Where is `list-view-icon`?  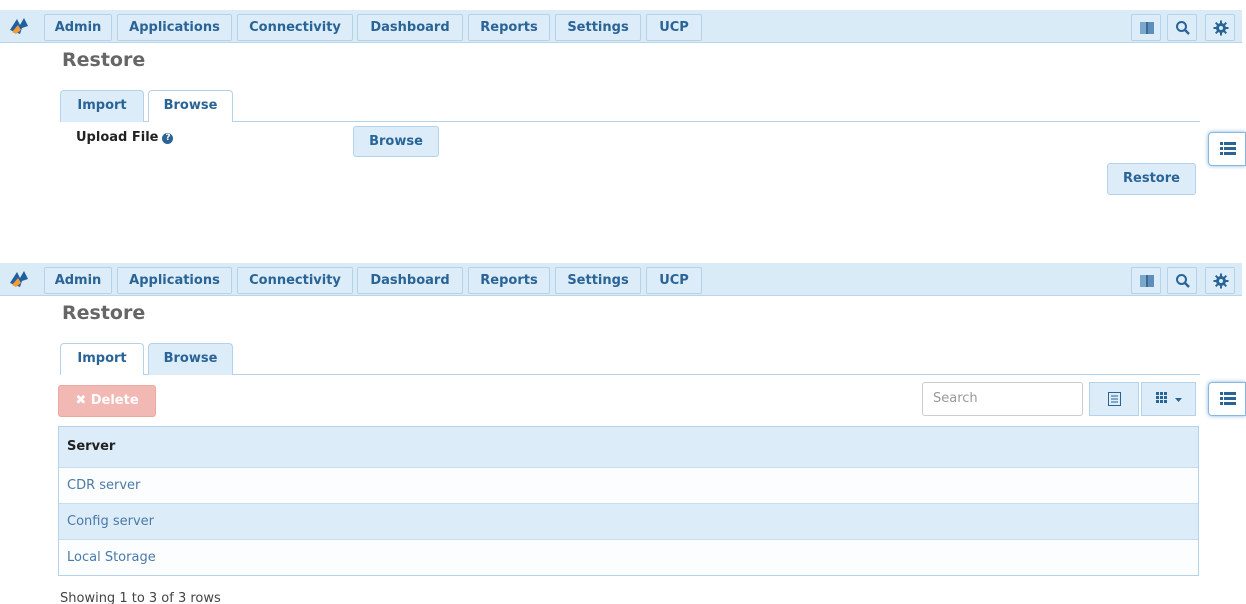 list-view-icon is located at coordinates (1114, 399).